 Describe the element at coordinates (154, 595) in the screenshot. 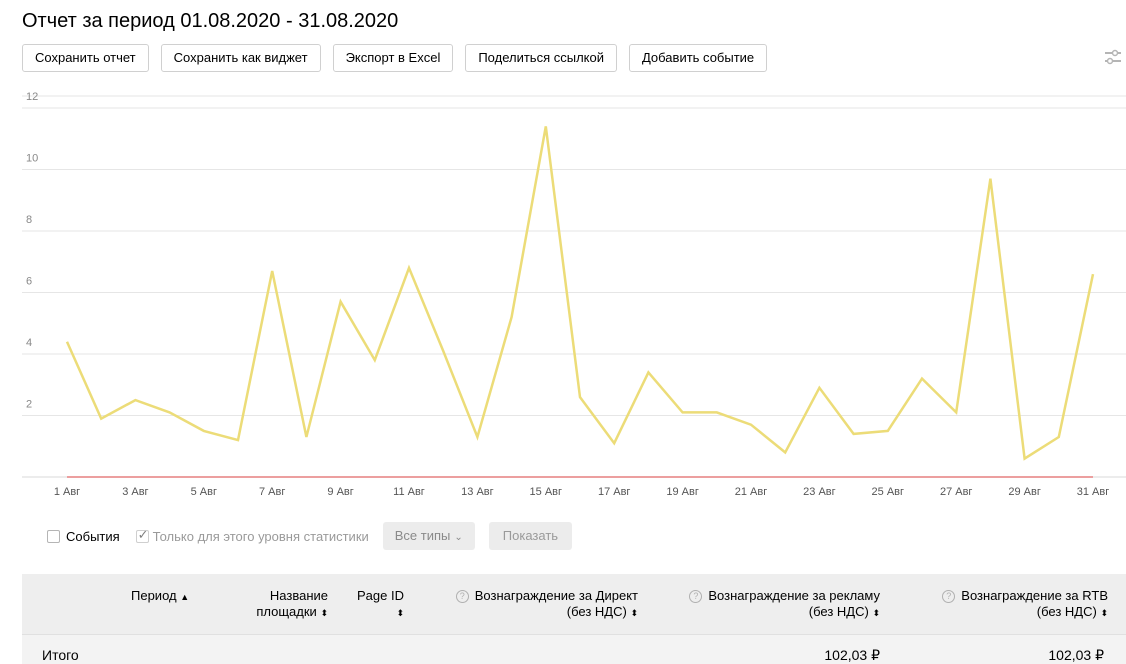

I see `column-period-label: Период` at that location.